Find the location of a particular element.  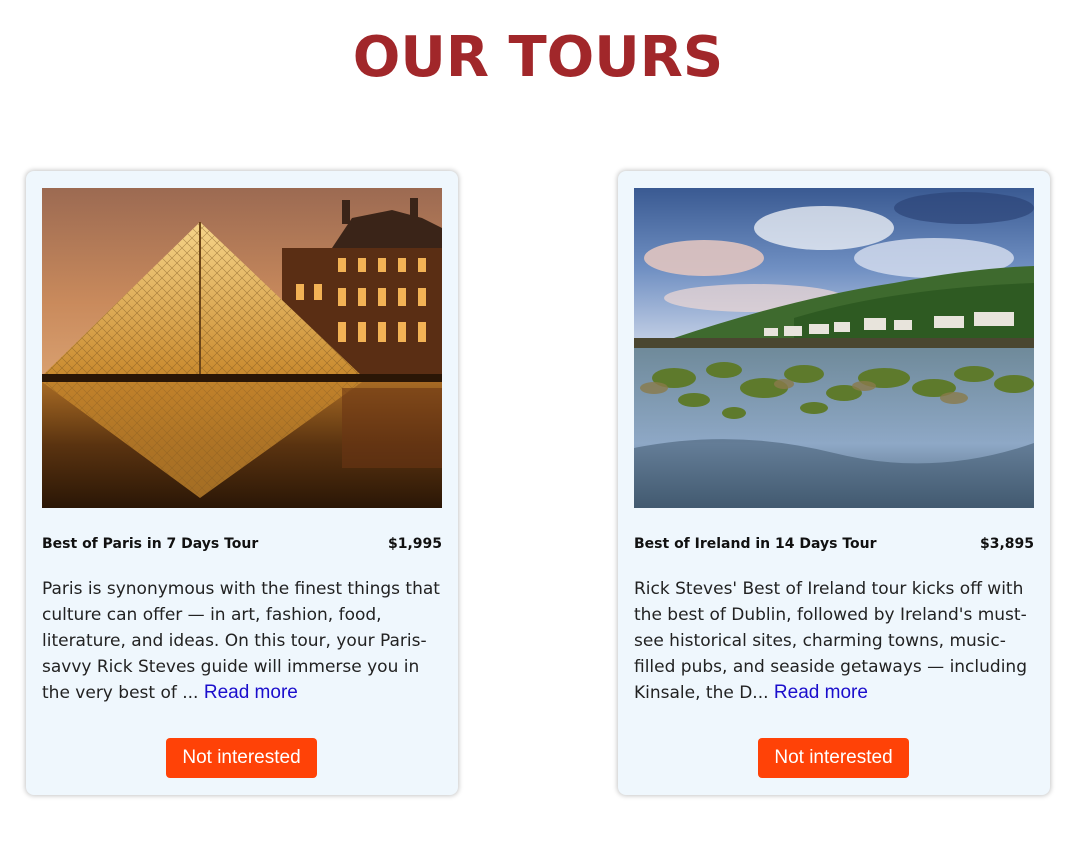

tour-info-row: Best of Paris in 7 Days Tour $1,995 is located at coordinates (242, 544).